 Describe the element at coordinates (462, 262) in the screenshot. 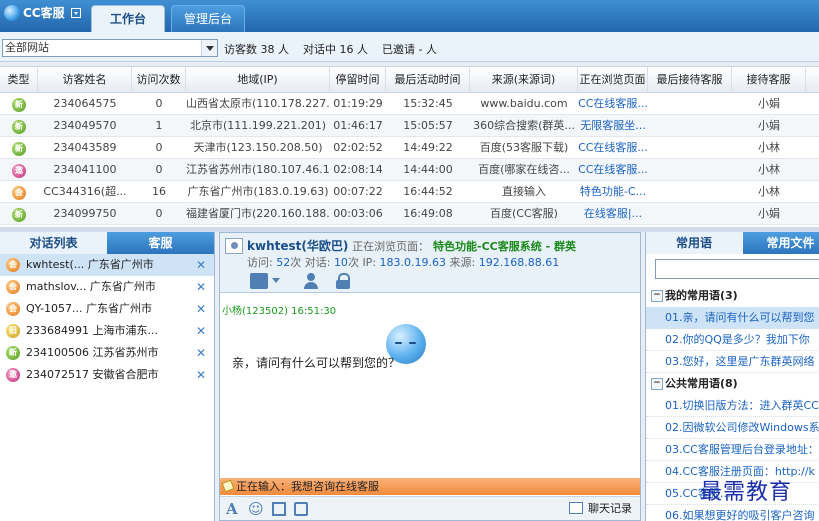

I see `source-label: 来源:` at that location.